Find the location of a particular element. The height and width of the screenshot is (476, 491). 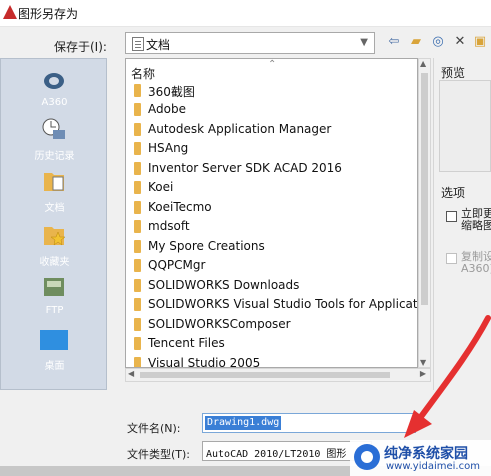

scroll-left-icon: ◀ is located at coordinates (131, 373).